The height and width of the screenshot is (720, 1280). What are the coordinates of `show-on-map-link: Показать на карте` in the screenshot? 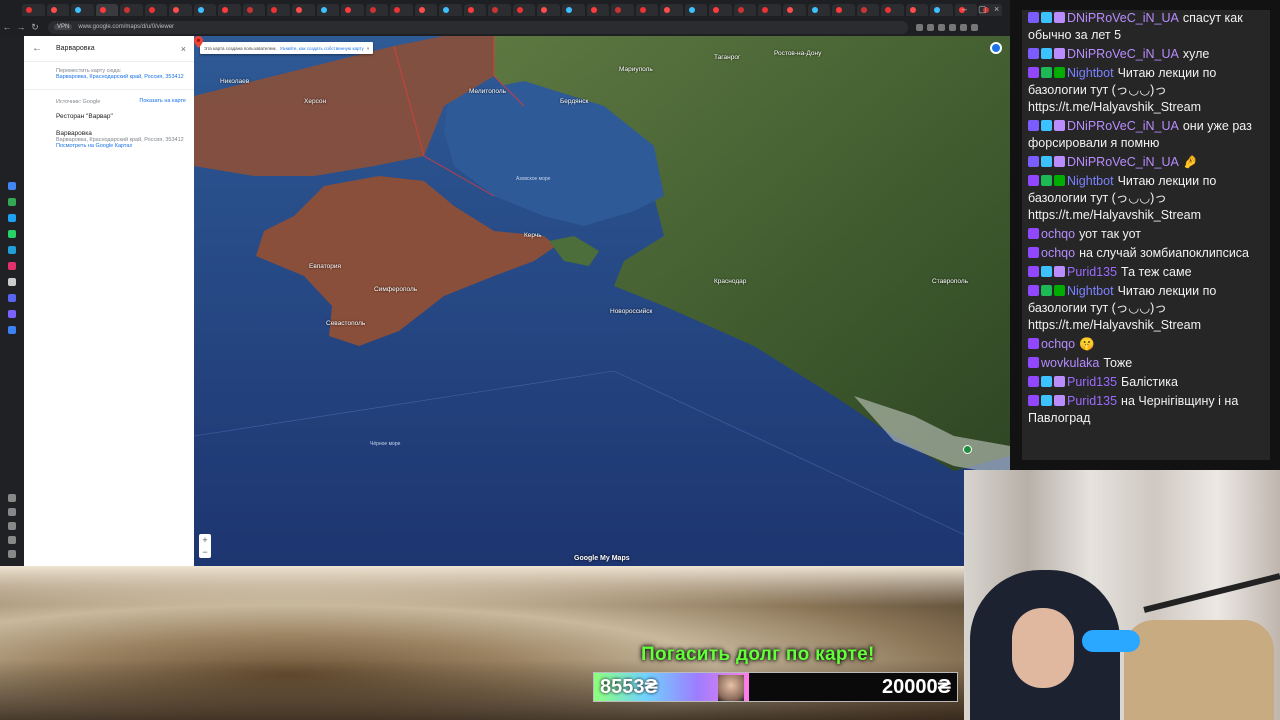 It's located at (162, 101).